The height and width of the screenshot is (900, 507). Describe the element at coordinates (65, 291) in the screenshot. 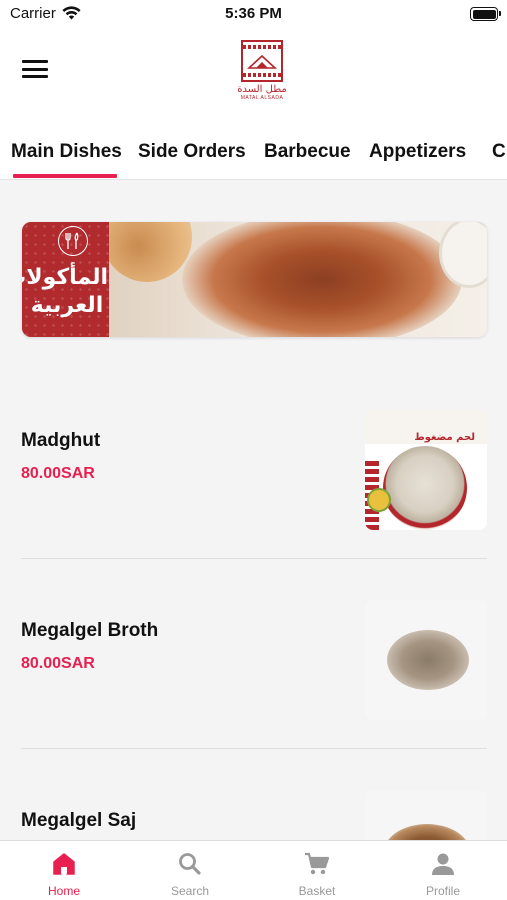

I see `banner-title: المأكولات العربية` at that location.